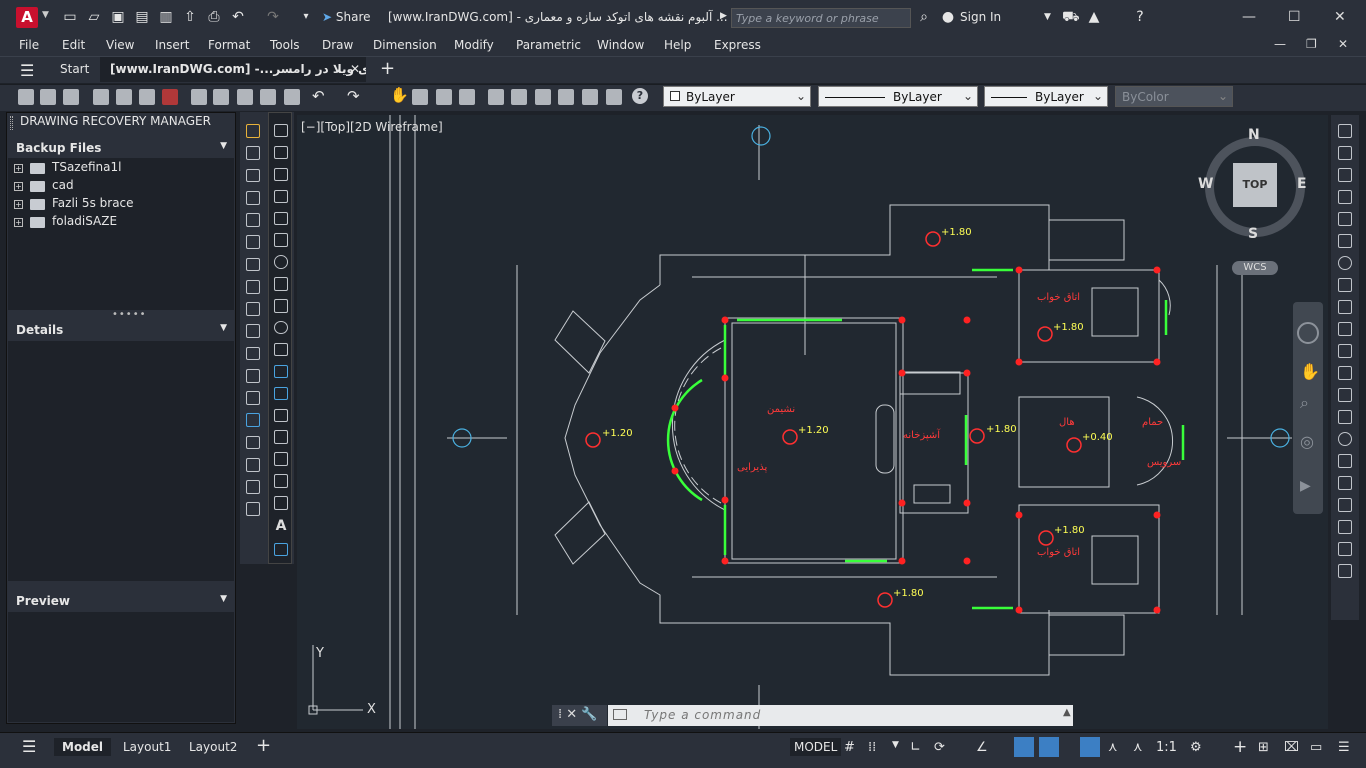 Image resolution: width=1366 pixels, height=768 pixels. Describe the element at coordinates (1344, 747) in the screenshot. I see `customization-icon: ☰` at that location.